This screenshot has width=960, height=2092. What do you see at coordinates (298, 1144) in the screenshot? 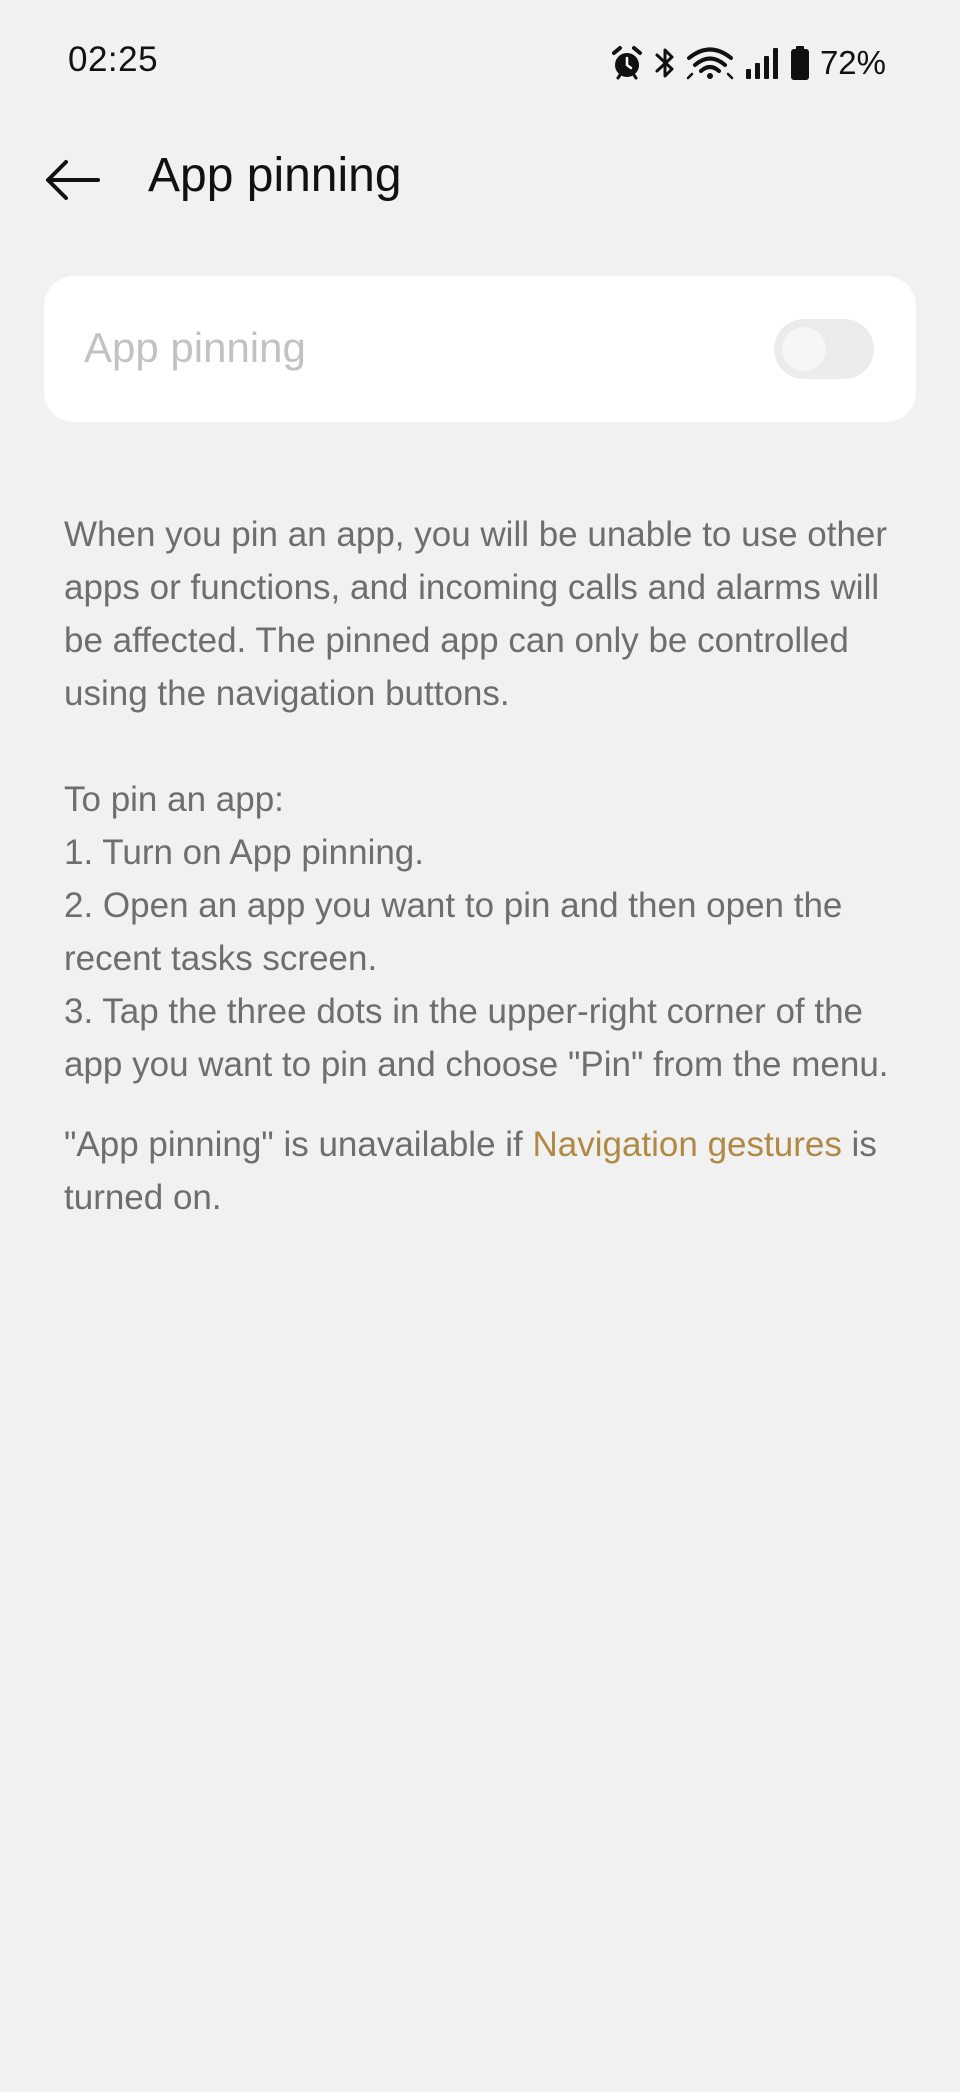
I see `note-prefix: "App pinning" is unavailable if` at bounding box center [298, 1144].